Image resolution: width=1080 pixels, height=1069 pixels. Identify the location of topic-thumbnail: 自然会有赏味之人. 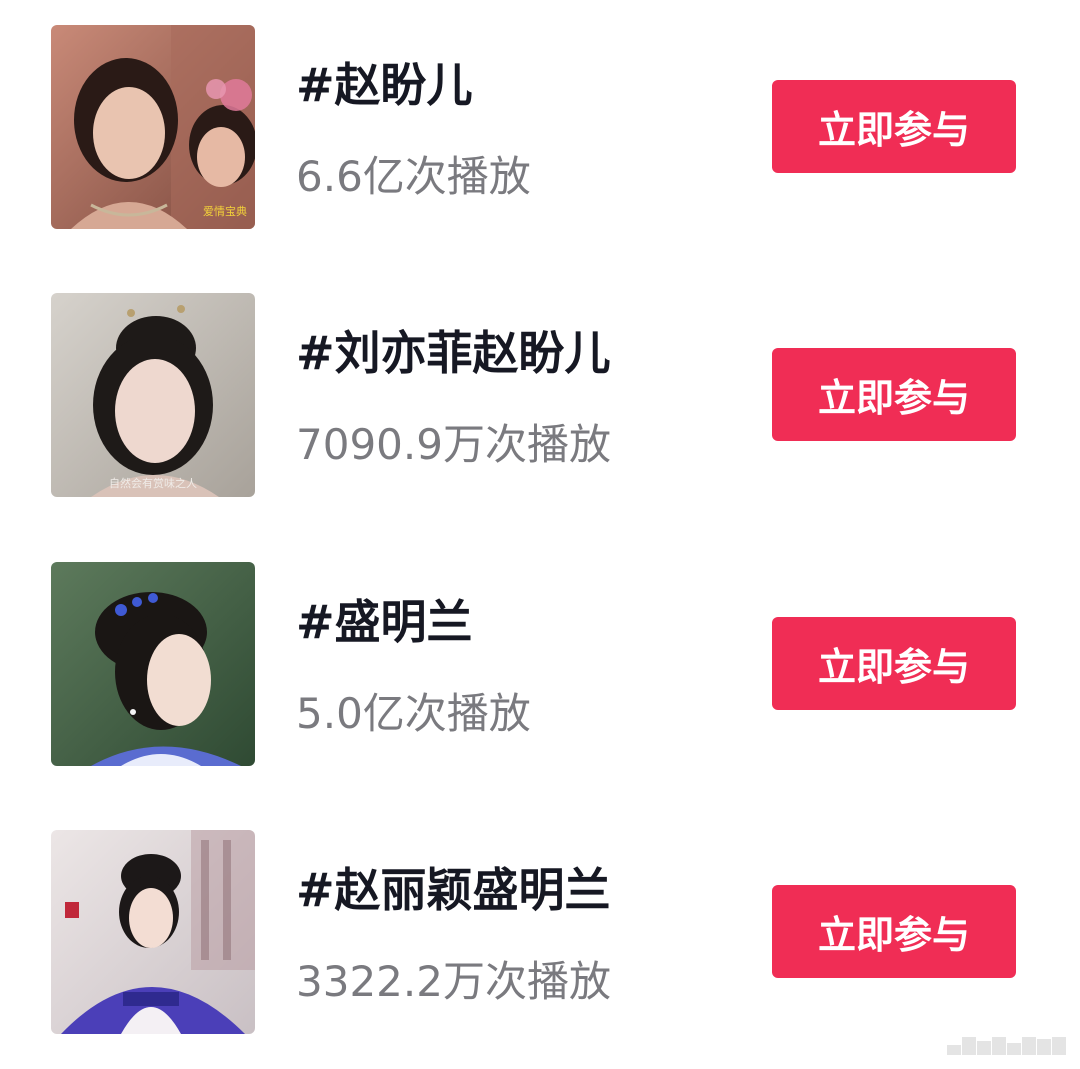
(153, 395).